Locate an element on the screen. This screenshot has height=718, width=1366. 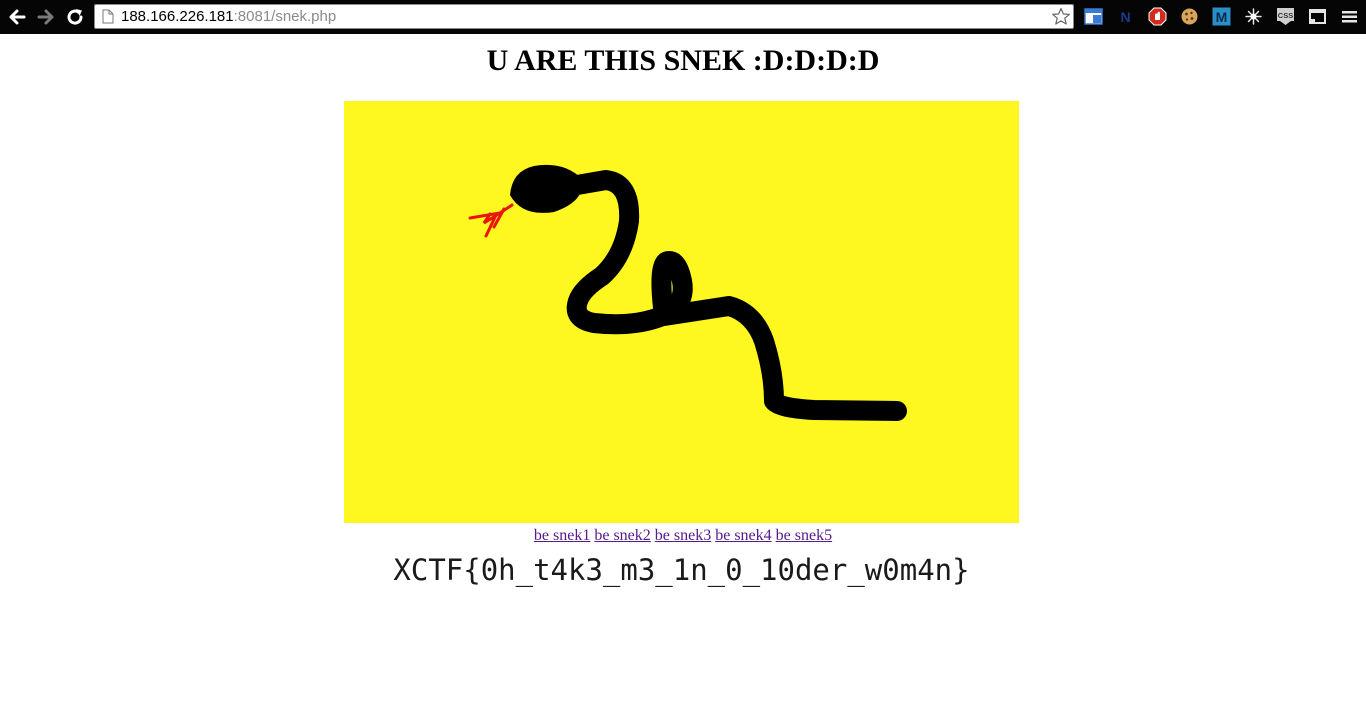
reload-icon is located at coordinates (75, 17).